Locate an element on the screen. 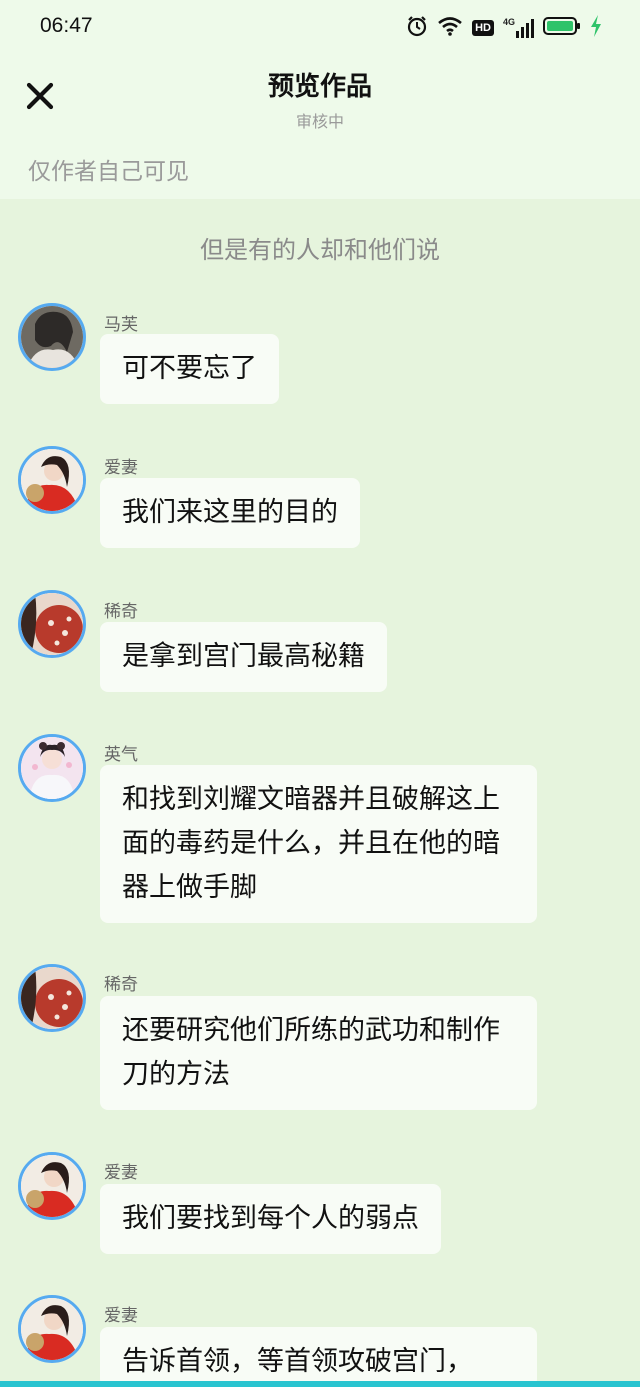 This screenshot has width=640, height=1387. status-bar: 06:47 HD 4G is located at coordinates (320, 28).